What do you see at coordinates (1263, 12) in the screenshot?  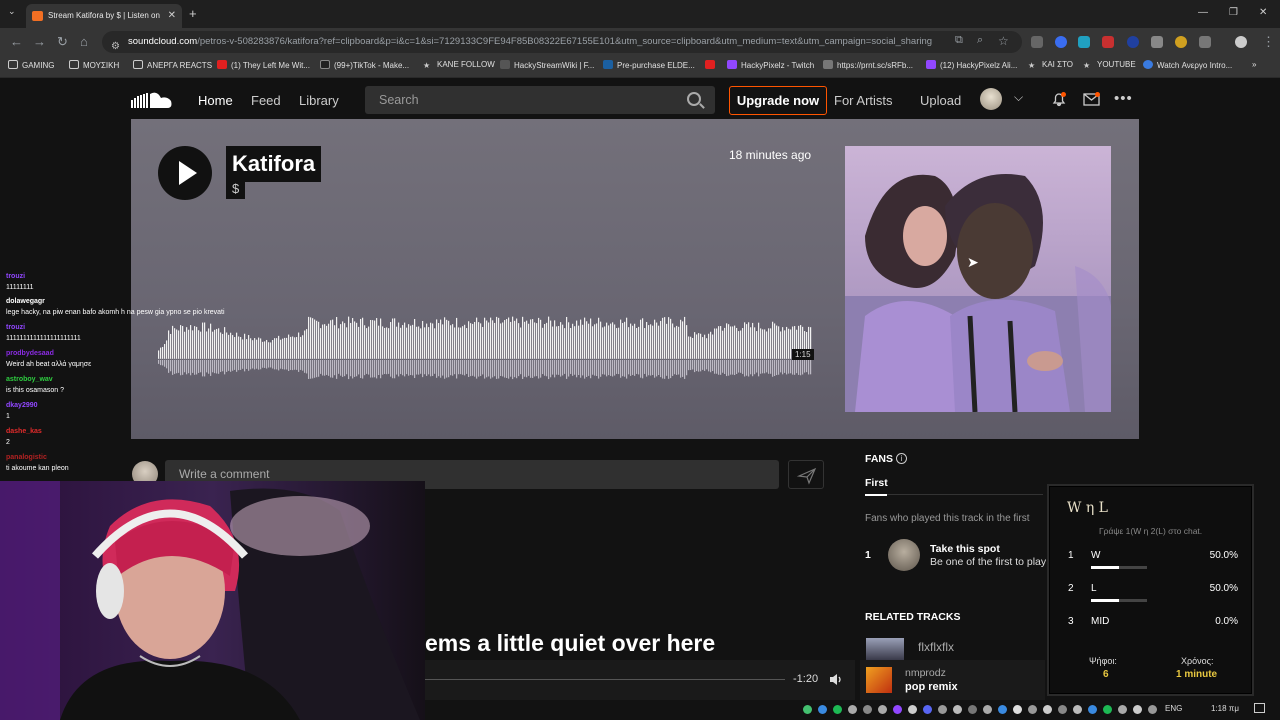 I see `close-window-icon: ✕` at bounding box center [1263, 12].